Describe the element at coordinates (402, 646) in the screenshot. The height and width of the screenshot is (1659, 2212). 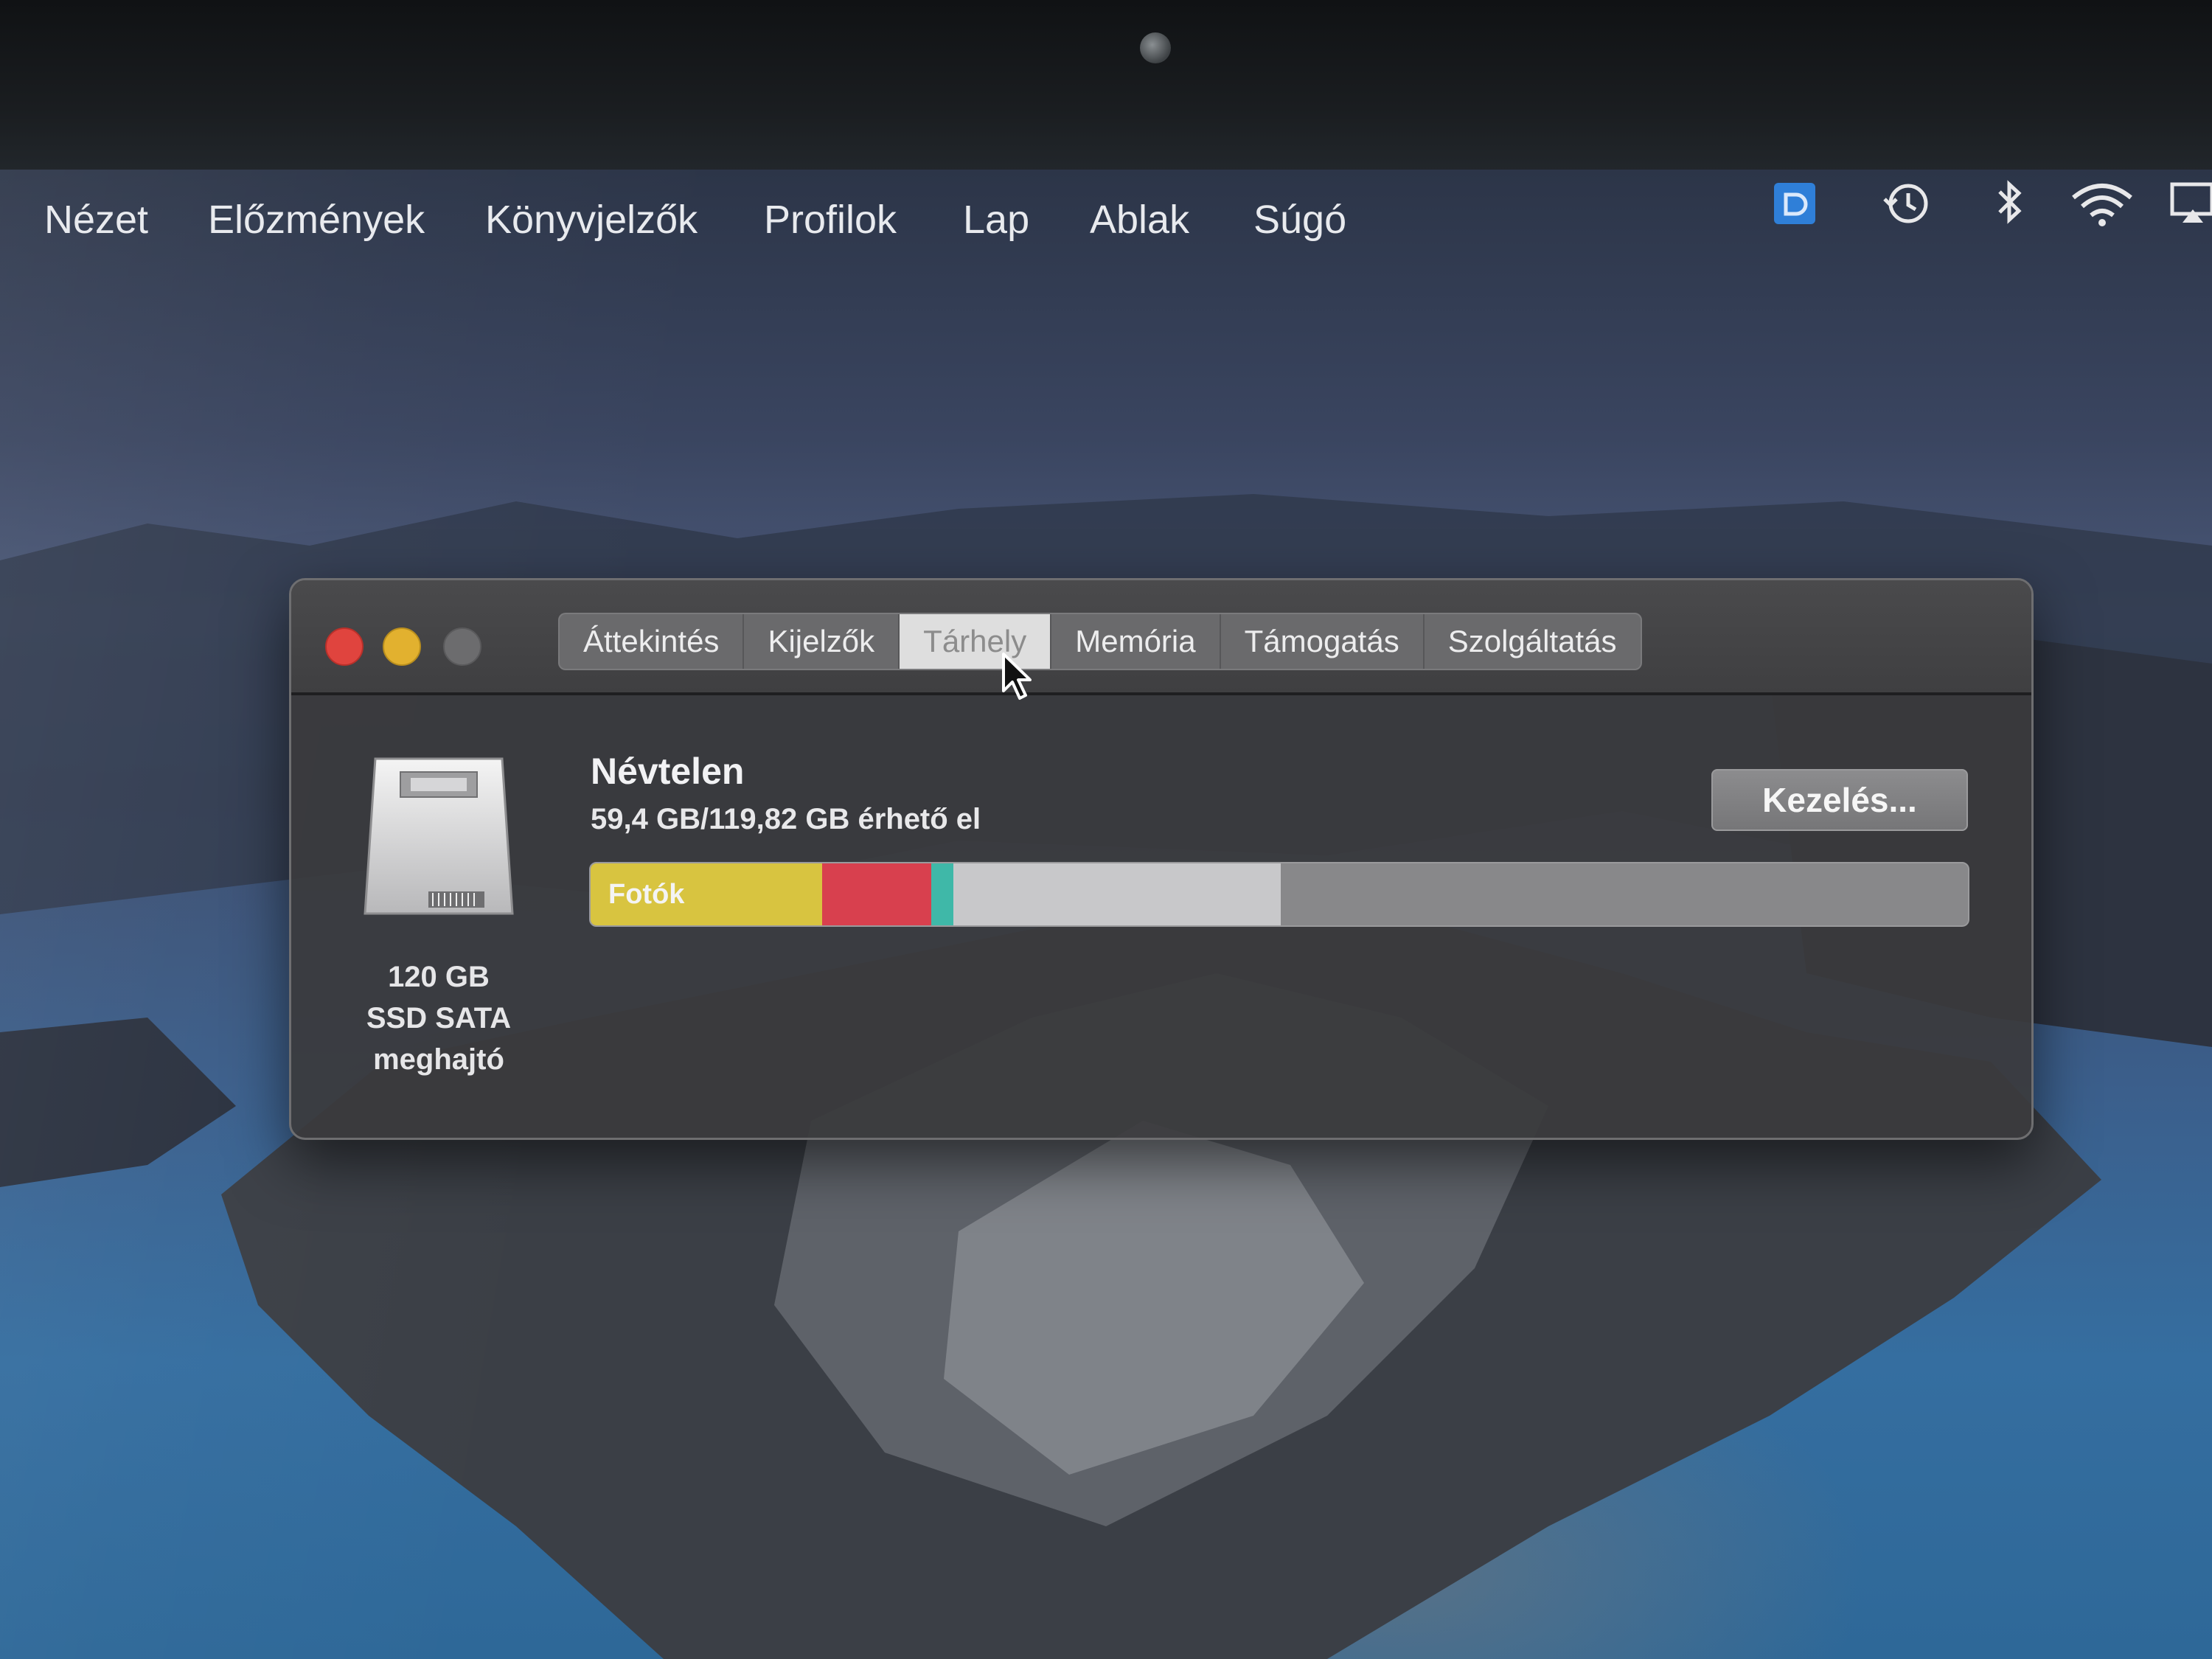
I see `minimize-button` at that location.